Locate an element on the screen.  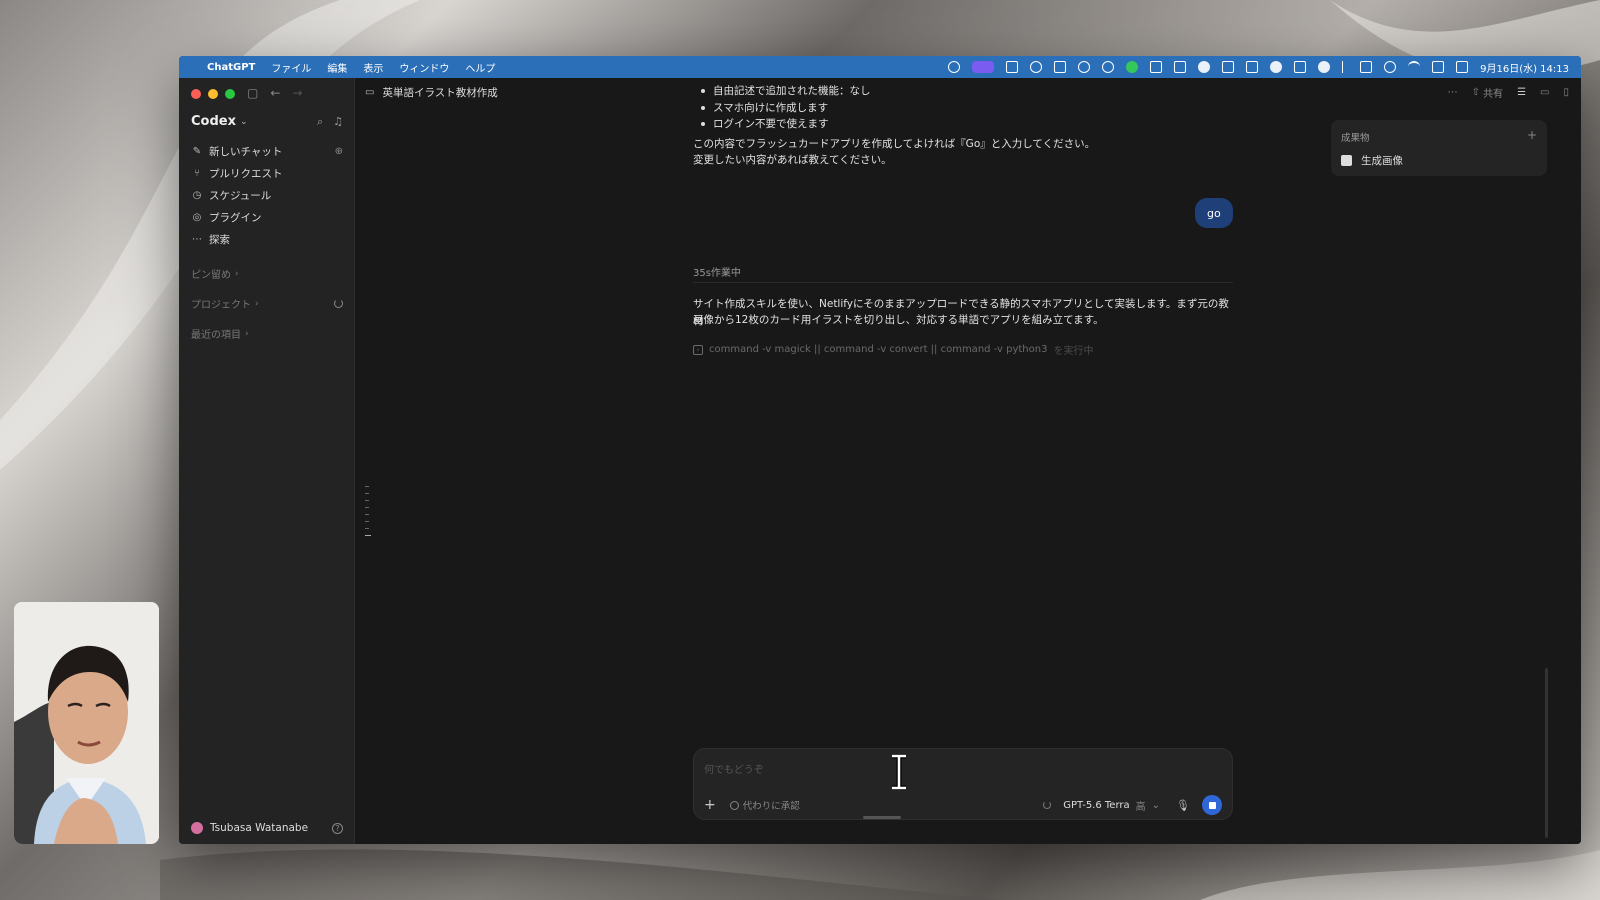
timeline-markers is located at coordinates (368, 514).